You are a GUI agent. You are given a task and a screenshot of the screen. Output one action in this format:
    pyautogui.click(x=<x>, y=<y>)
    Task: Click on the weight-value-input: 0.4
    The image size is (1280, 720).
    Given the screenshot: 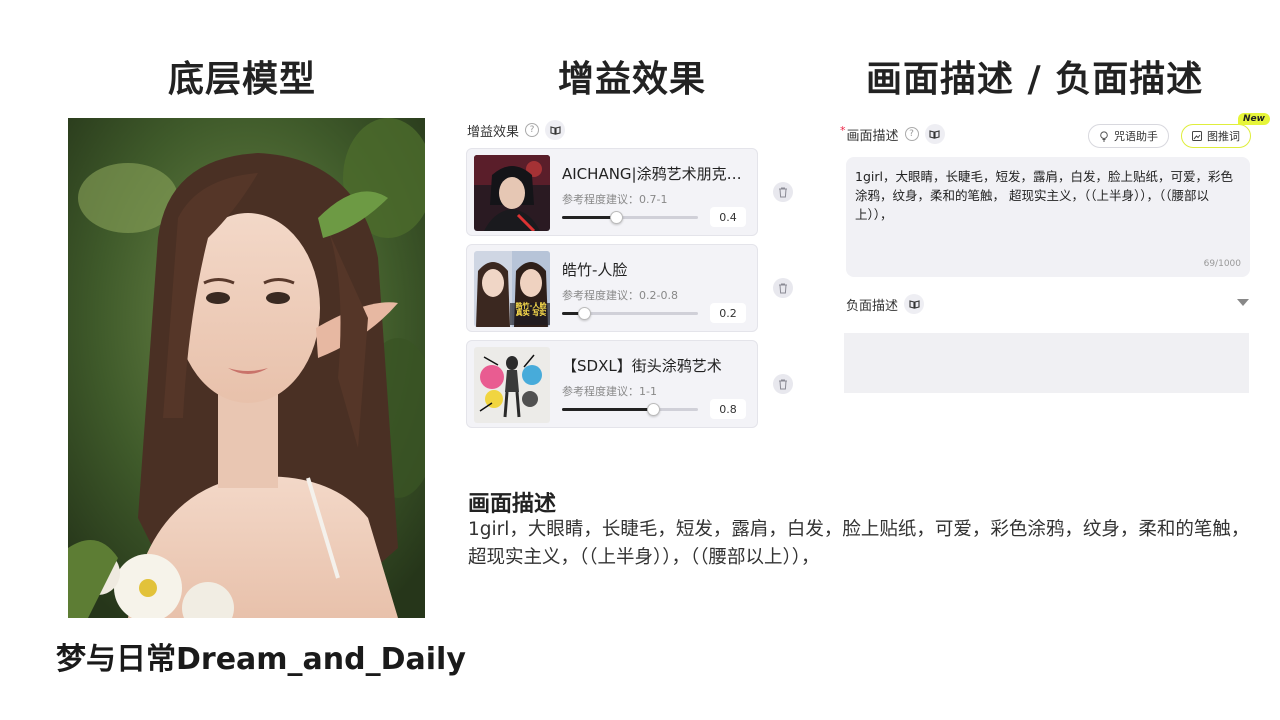 What is the action you would take?
    pyautogui.click(x=728, y=217)
    